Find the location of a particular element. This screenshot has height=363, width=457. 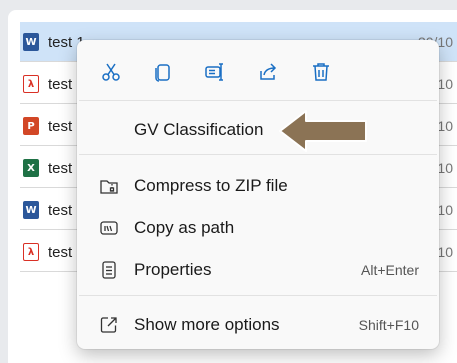

properties-icon is located at coordinates (109, 270).